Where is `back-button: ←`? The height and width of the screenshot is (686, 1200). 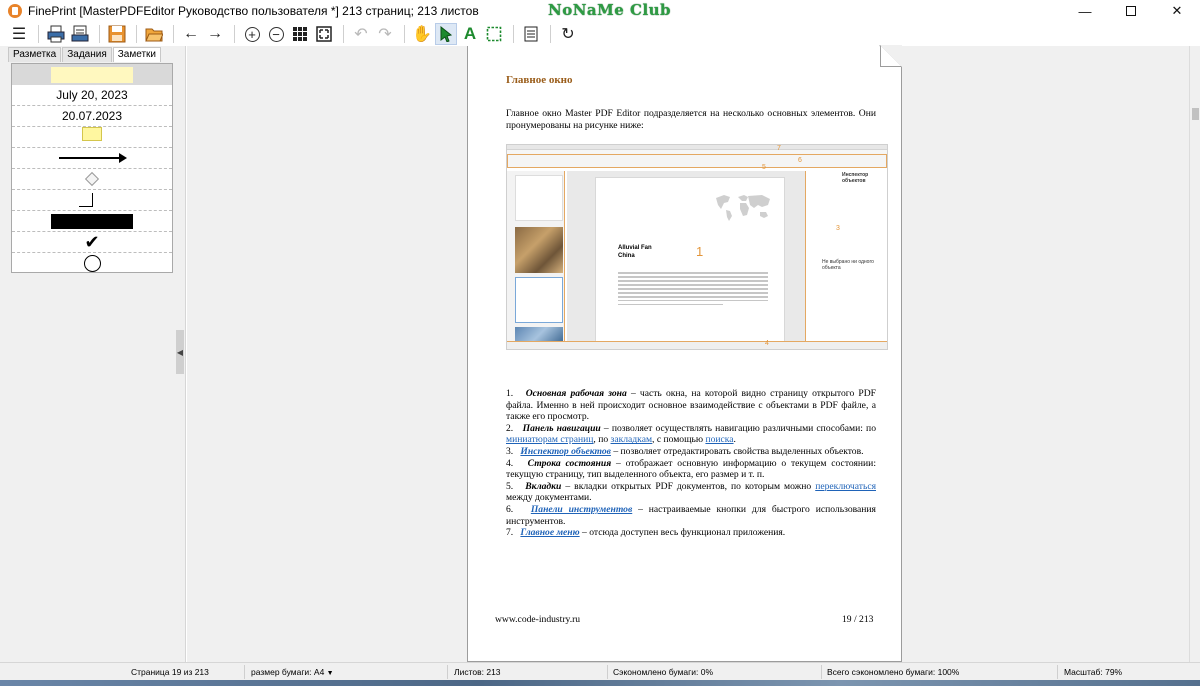
back-button: ← is located at coordinates (191, 34).